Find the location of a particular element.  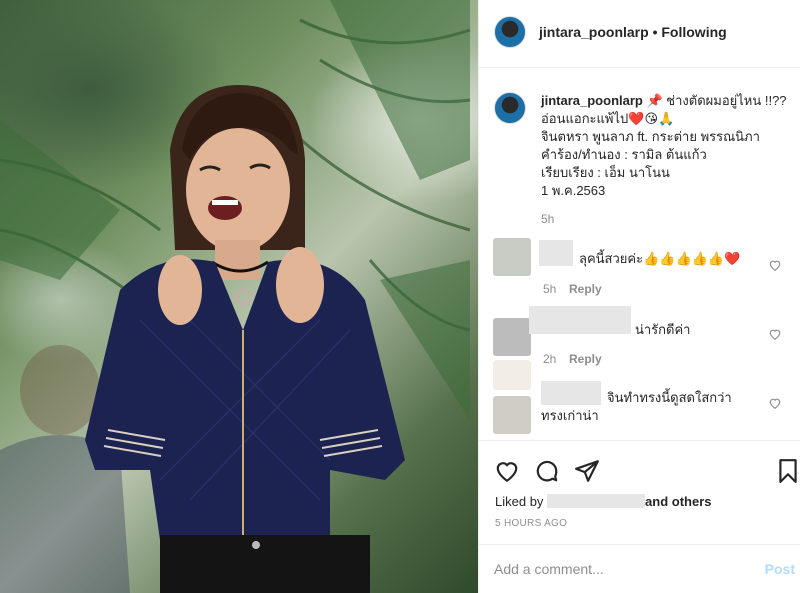

profile-avatar is located at coordinates (510, 32).